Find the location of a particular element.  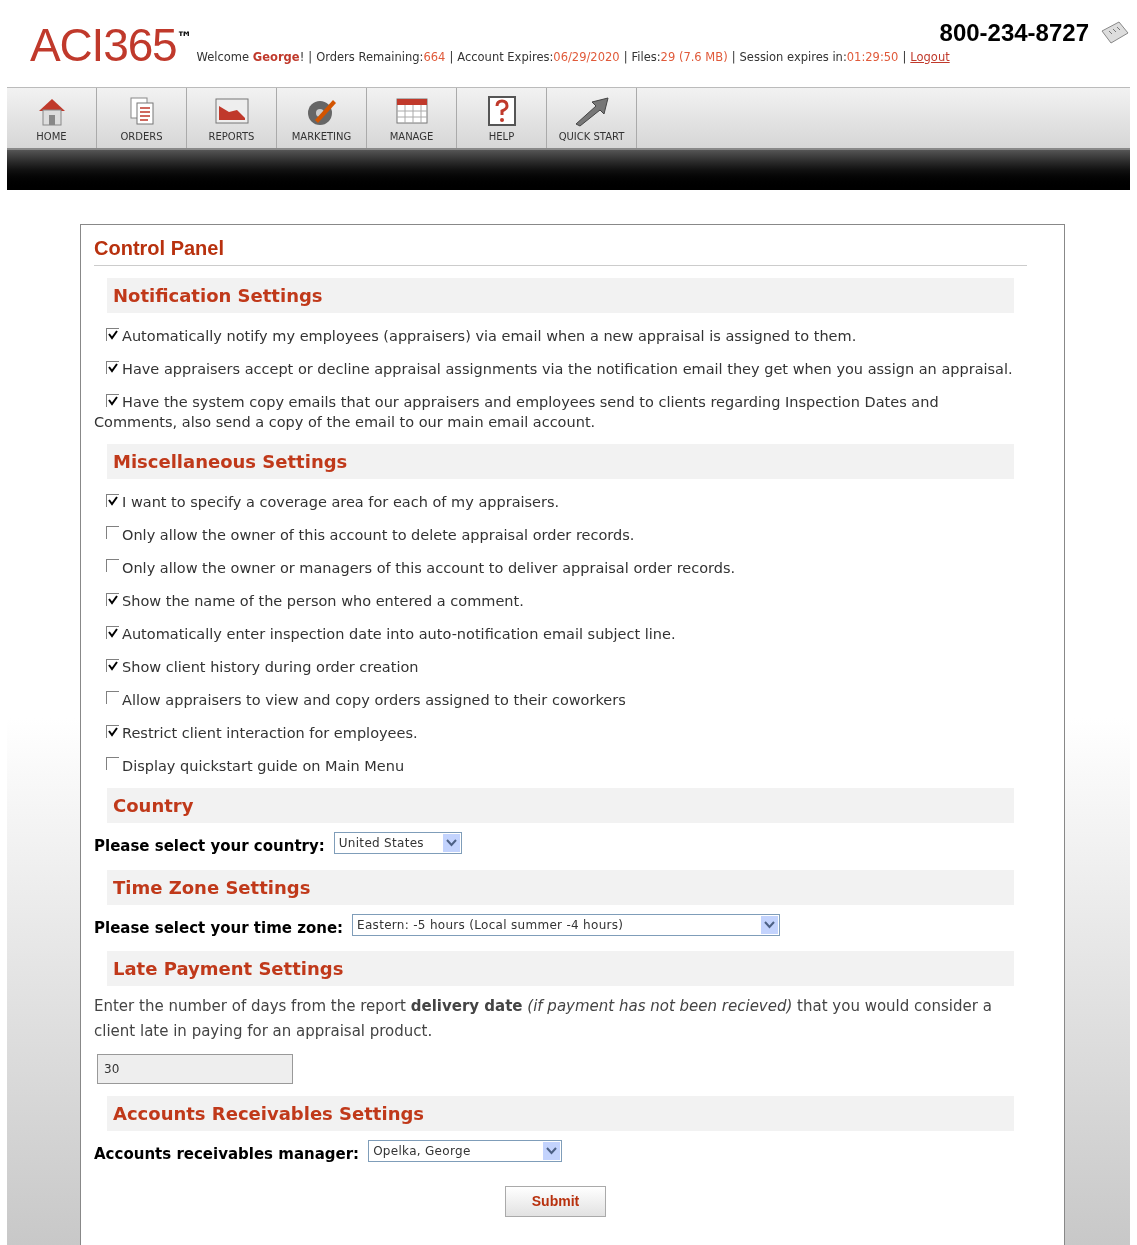

field-label: Accounts receivables manager: is located at coordinates (227, 1154).